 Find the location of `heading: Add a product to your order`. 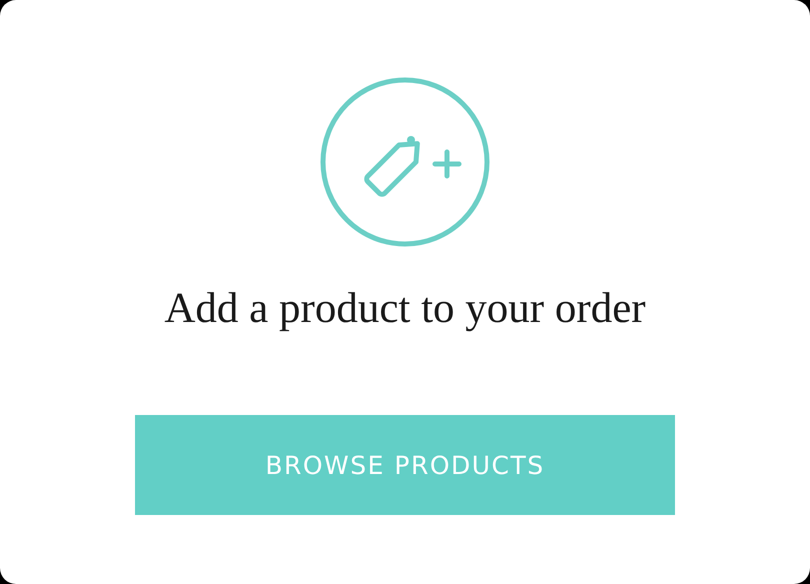

heading: Add a product to your order is located at coordinates (405, 308).